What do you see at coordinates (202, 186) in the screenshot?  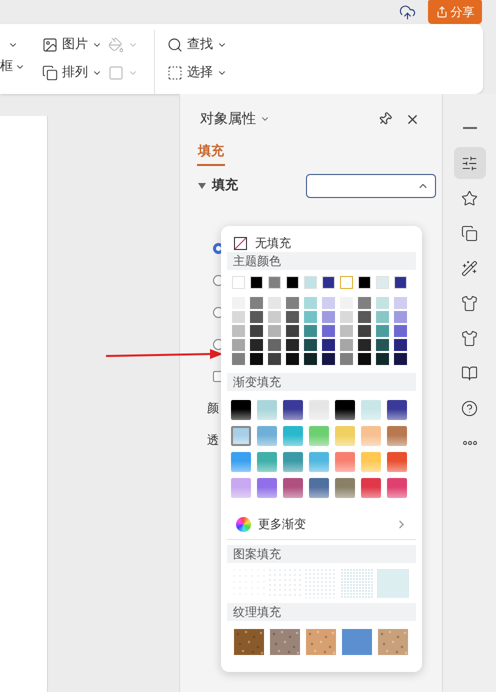 I see `triangle-icon` at bounding box center [202, 186].